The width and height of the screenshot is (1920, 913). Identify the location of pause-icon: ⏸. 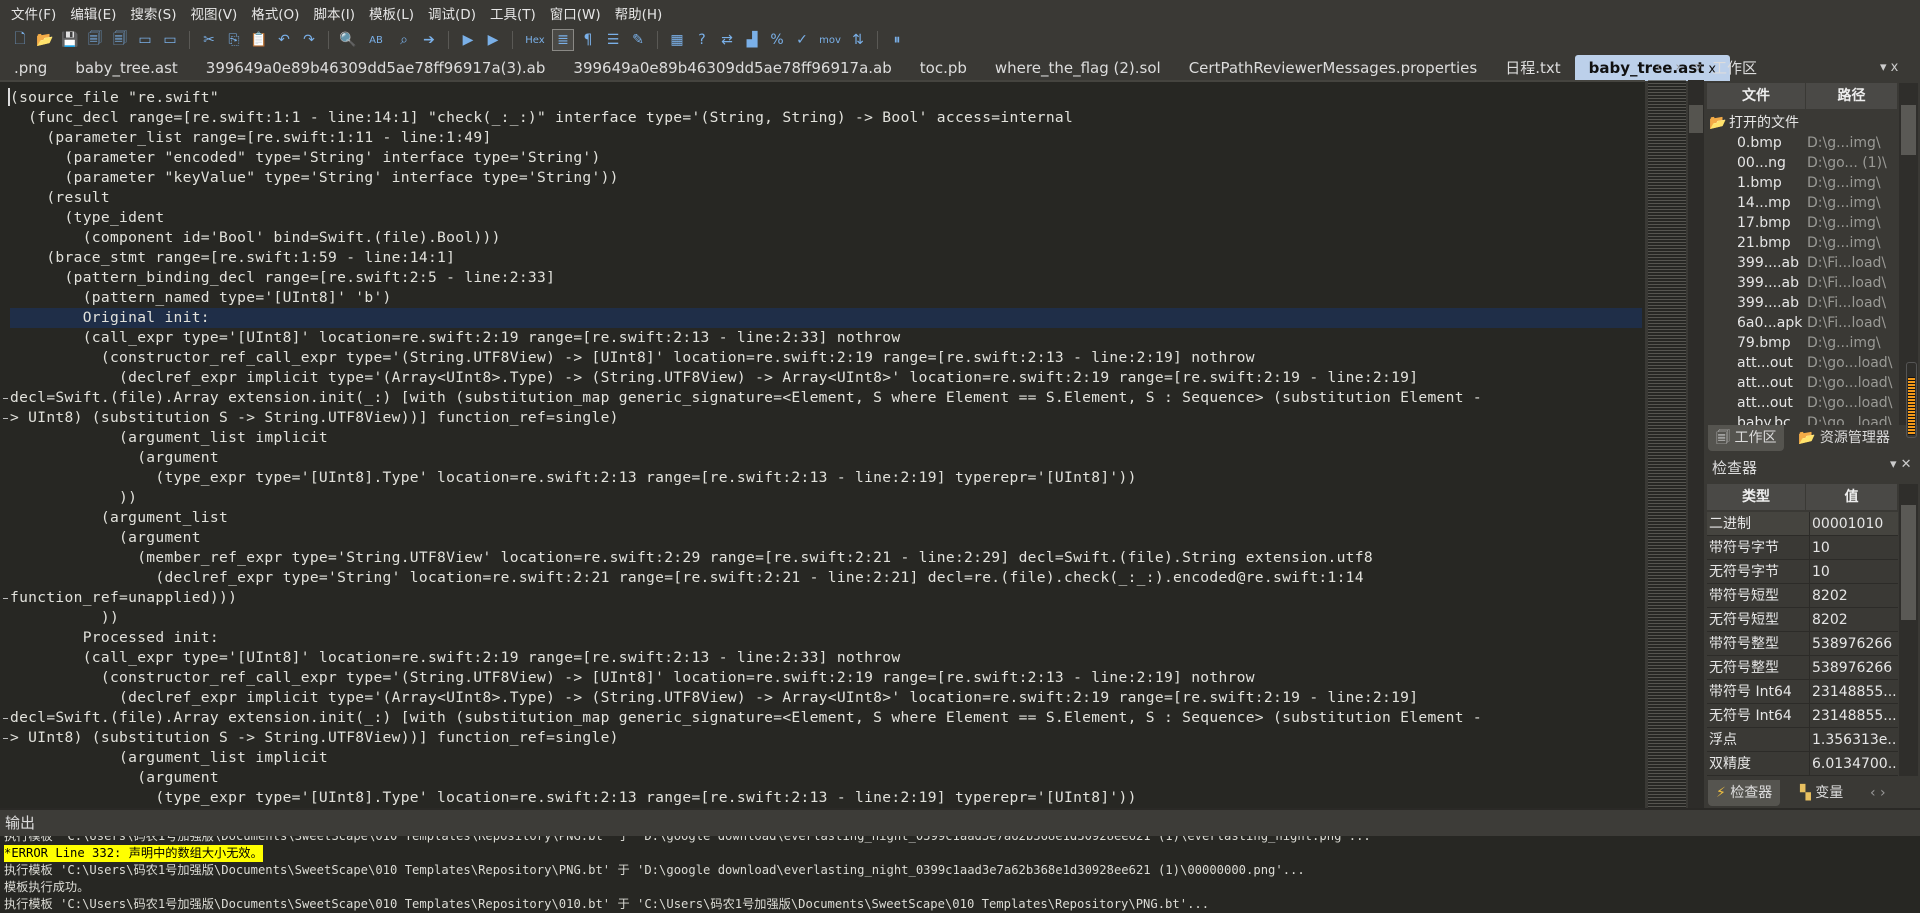
(897, 40).